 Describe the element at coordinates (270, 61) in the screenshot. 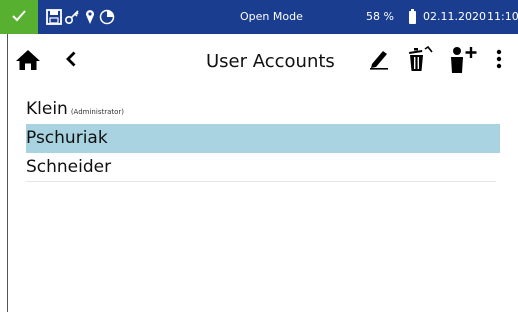

I see `page-title: User Accounts` at that location.